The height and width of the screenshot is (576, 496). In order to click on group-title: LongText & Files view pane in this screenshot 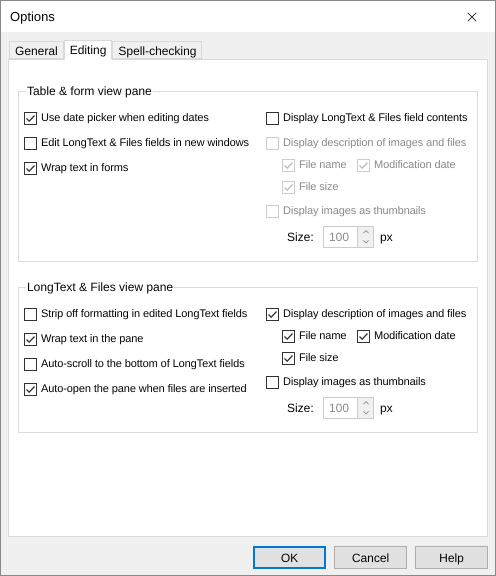, I will do `click(100, 287)`.